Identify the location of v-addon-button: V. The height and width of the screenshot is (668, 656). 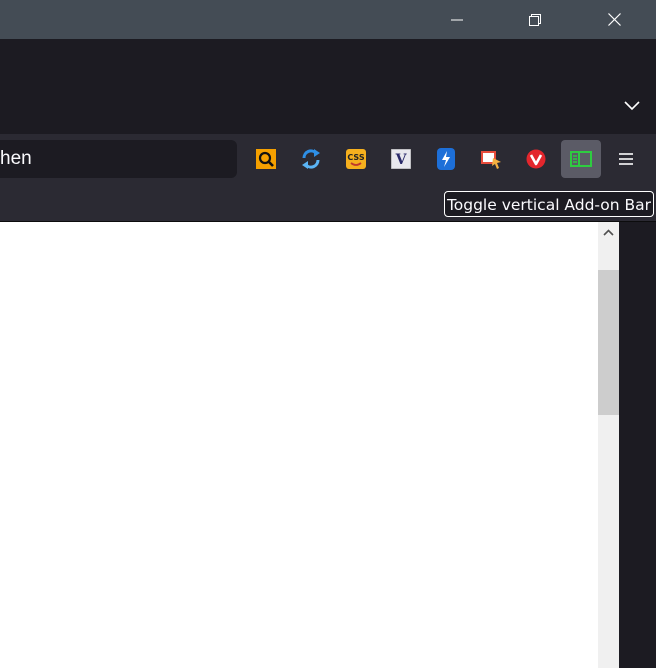
(401, 159).